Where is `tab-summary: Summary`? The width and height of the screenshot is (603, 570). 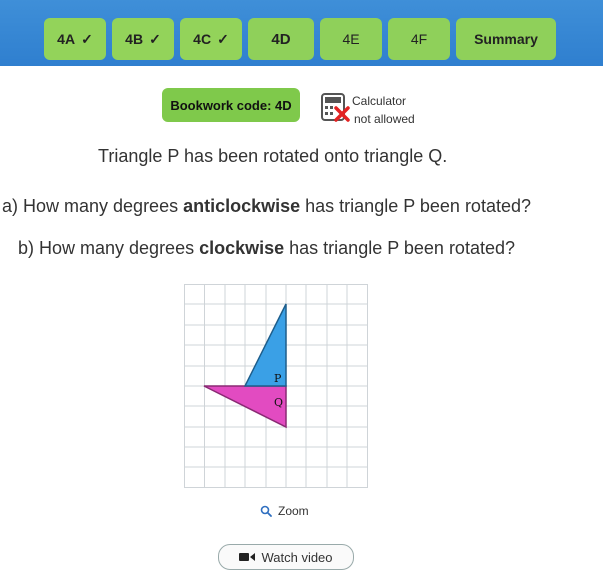
tab-summary: Summary is located at coordinates (506, 39).